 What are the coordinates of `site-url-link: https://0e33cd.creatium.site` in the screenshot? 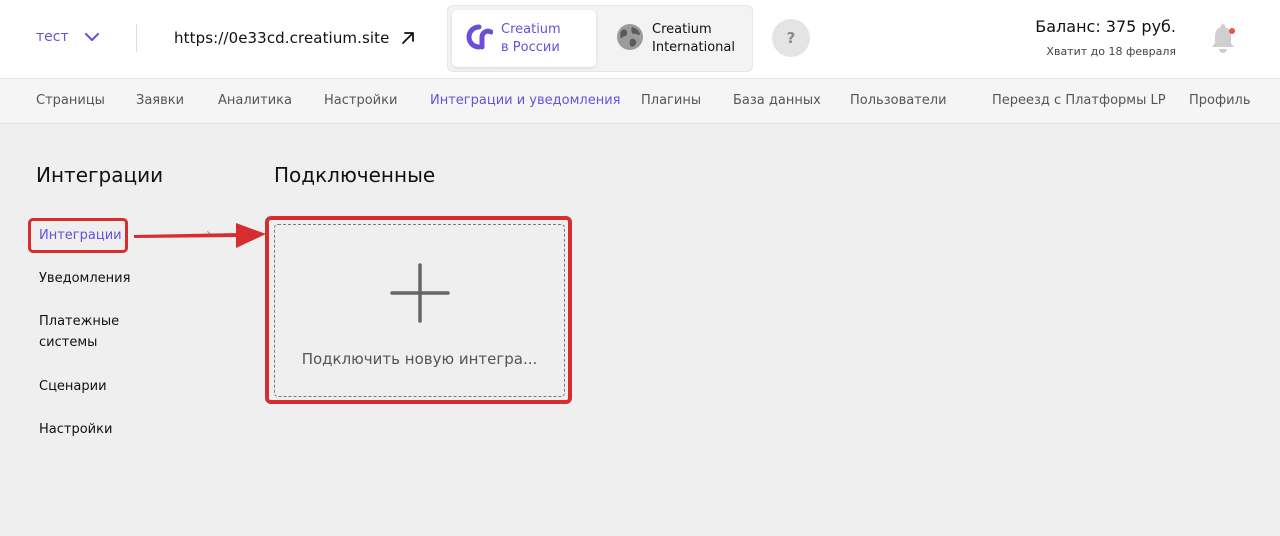 It's located at (294, 38).